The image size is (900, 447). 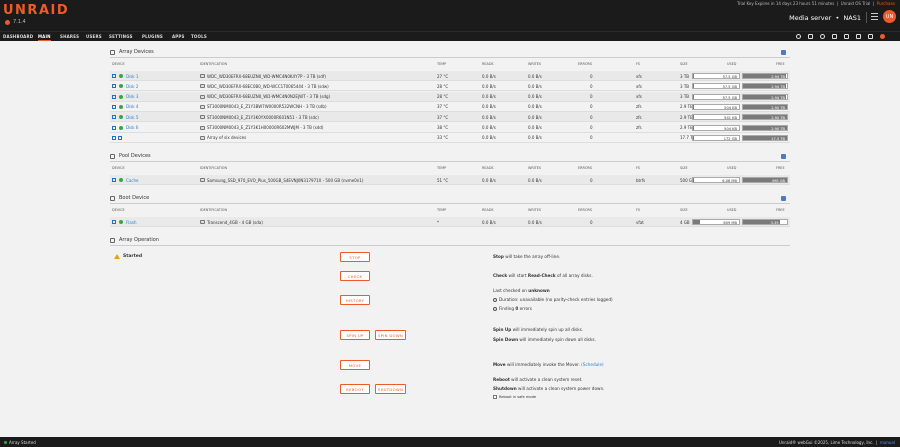 What do you see at coordinates (132, 106) in the screenshot?
I see `device-name-link: Disk 4` at bounding box center [132, 106].